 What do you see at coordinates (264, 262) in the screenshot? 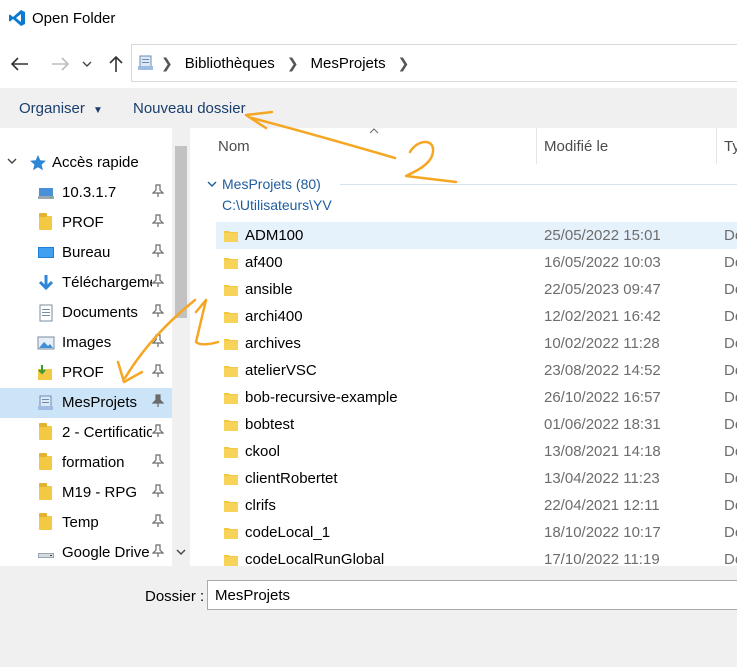
I see `file-name: af400` at bounding box center [264, 262].